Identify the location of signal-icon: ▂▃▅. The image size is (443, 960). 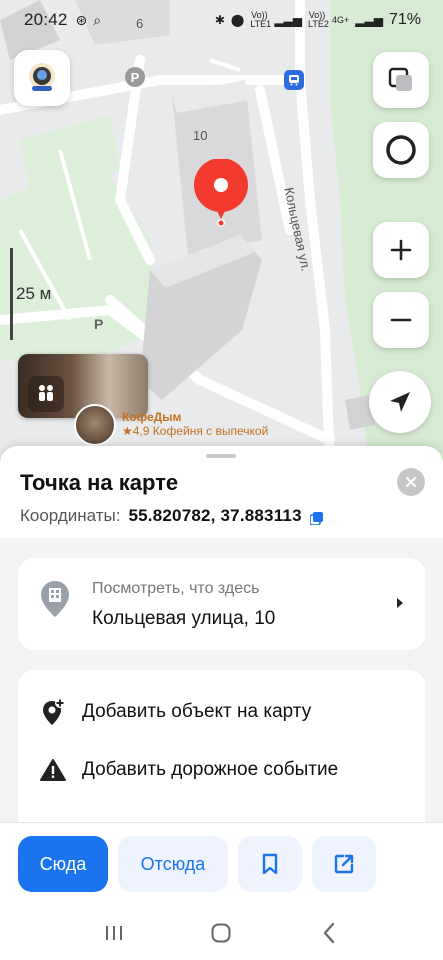
(288, 20).